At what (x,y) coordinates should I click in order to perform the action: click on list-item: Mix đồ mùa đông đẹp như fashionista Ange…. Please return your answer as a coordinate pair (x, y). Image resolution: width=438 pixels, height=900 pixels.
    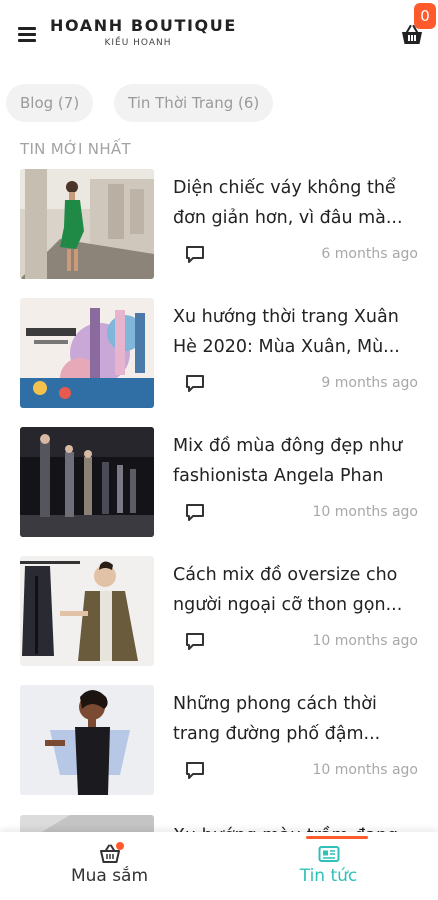
    Looking at the image, I should click on (219, 482).